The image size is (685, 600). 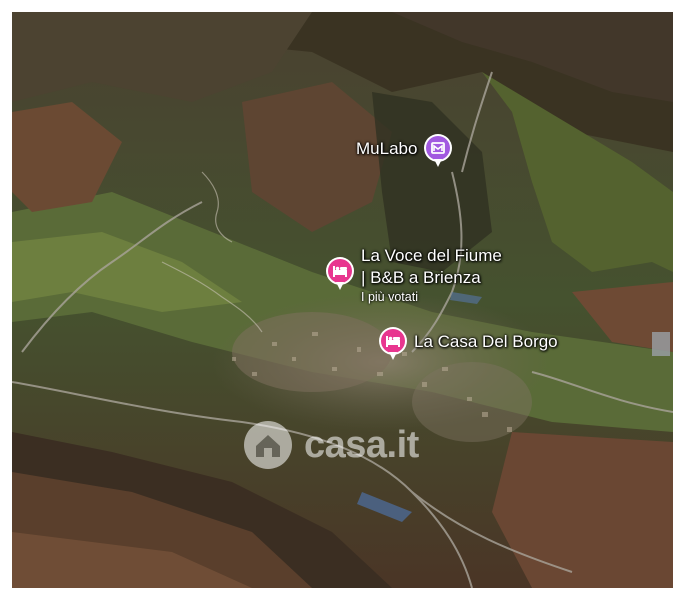 What do you see at coordinates (431, 255) in the screenshot?
I see `poi-label-line1: La Voce del Fiume` at bounding box center [431, 255].